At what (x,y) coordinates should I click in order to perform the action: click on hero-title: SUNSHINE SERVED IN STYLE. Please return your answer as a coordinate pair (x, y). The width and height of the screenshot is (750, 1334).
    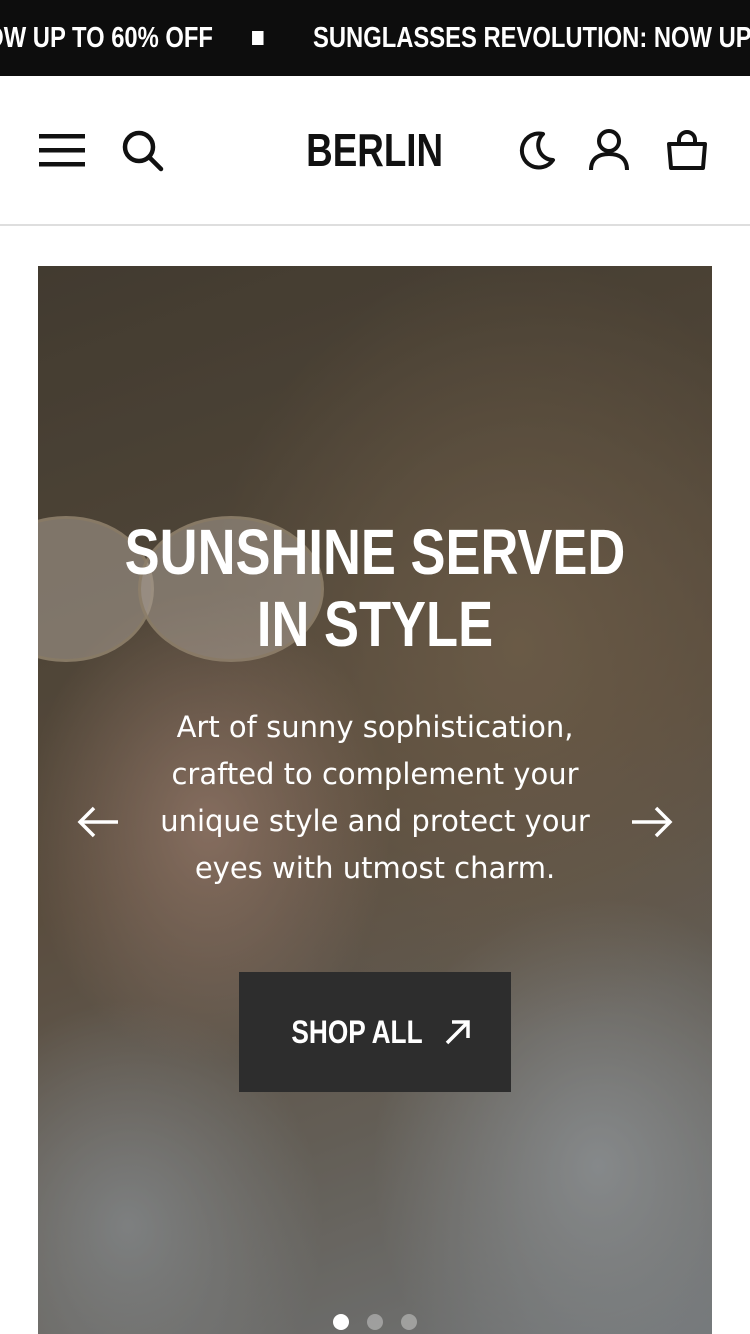
    Looking at the image, I should click on (375, 588).